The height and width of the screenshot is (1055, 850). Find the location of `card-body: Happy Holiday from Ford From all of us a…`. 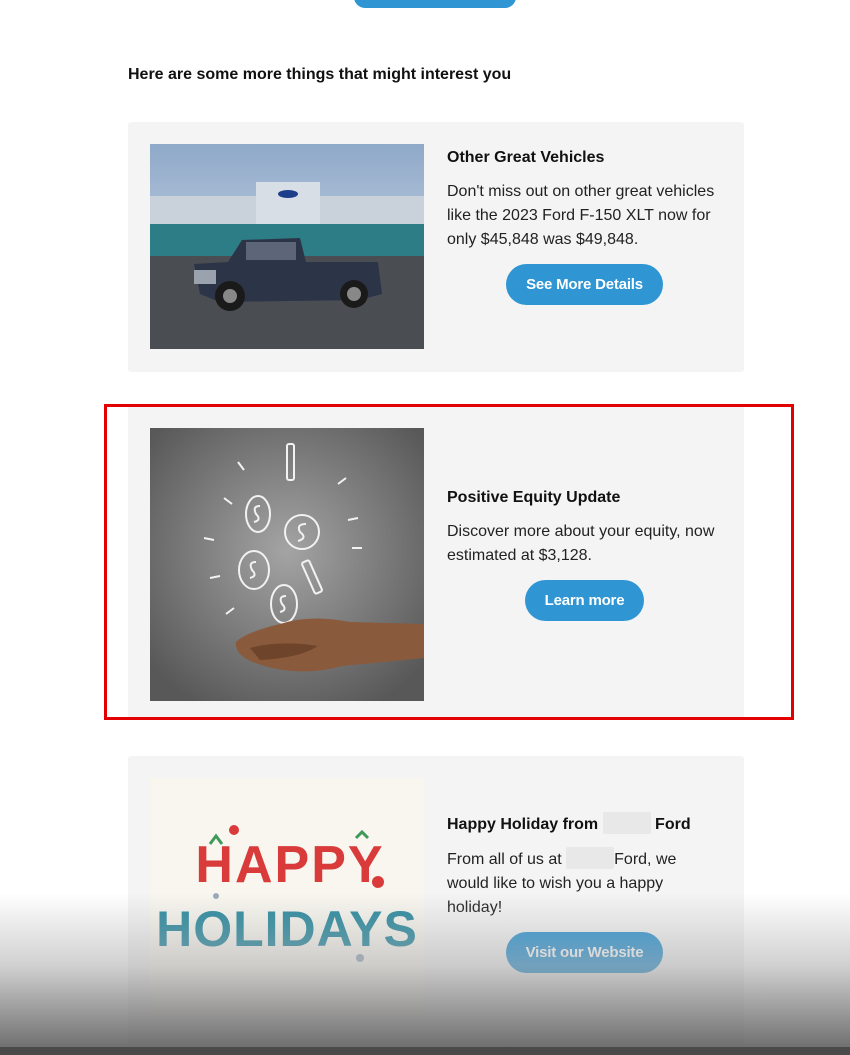

card-body: Happy Holiday from Ford From all of us a… is located at coordinates (584, 892).